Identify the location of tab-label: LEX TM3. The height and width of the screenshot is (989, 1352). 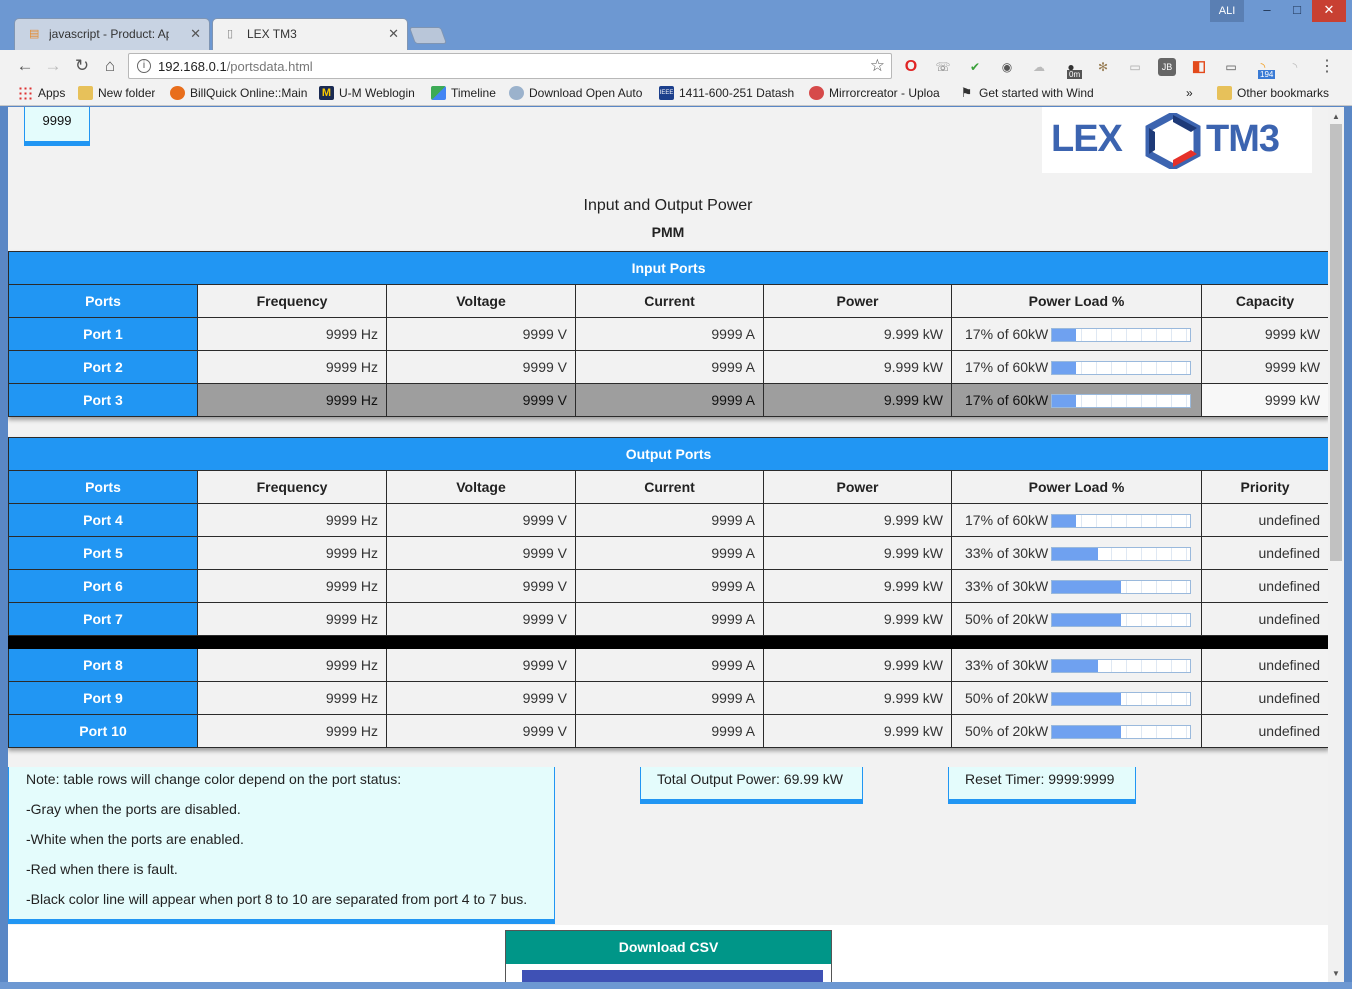
(272, 34).